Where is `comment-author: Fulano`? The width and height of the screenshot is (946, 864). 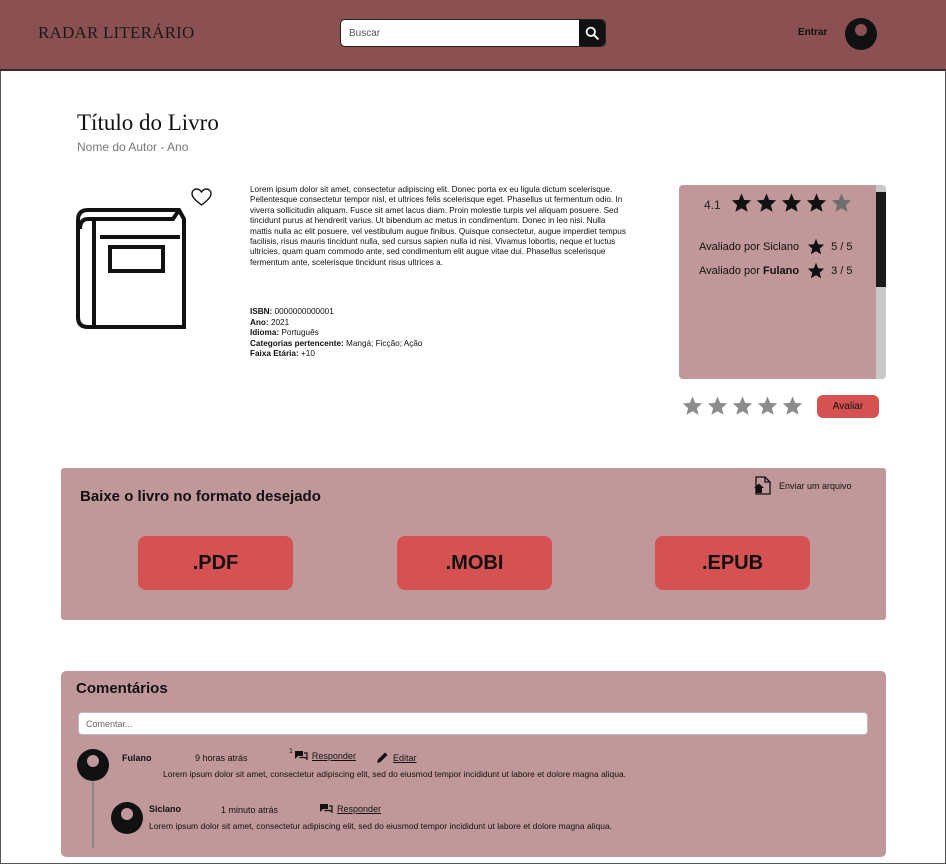
comment-author: Fulano is located at coordinates (137, 758).